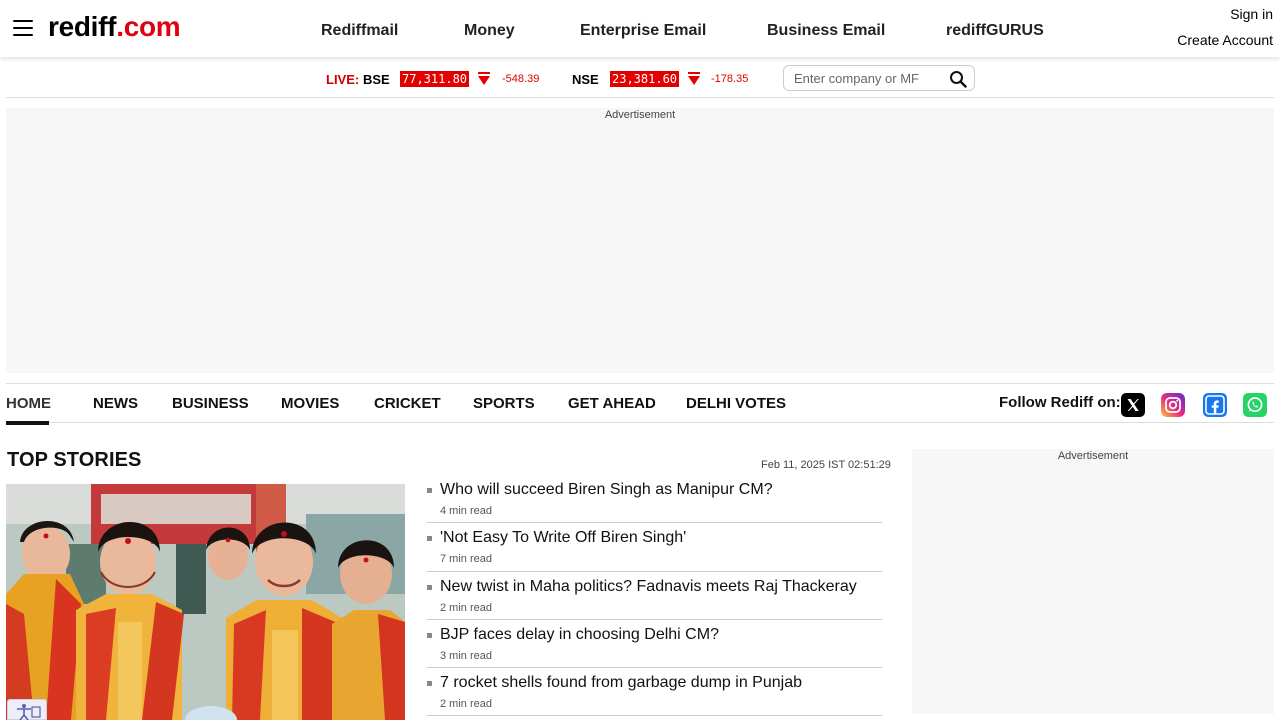  Describe the element at coordinates (376, 79) in the screenshot. I see `bse-label: BSE` at that location.